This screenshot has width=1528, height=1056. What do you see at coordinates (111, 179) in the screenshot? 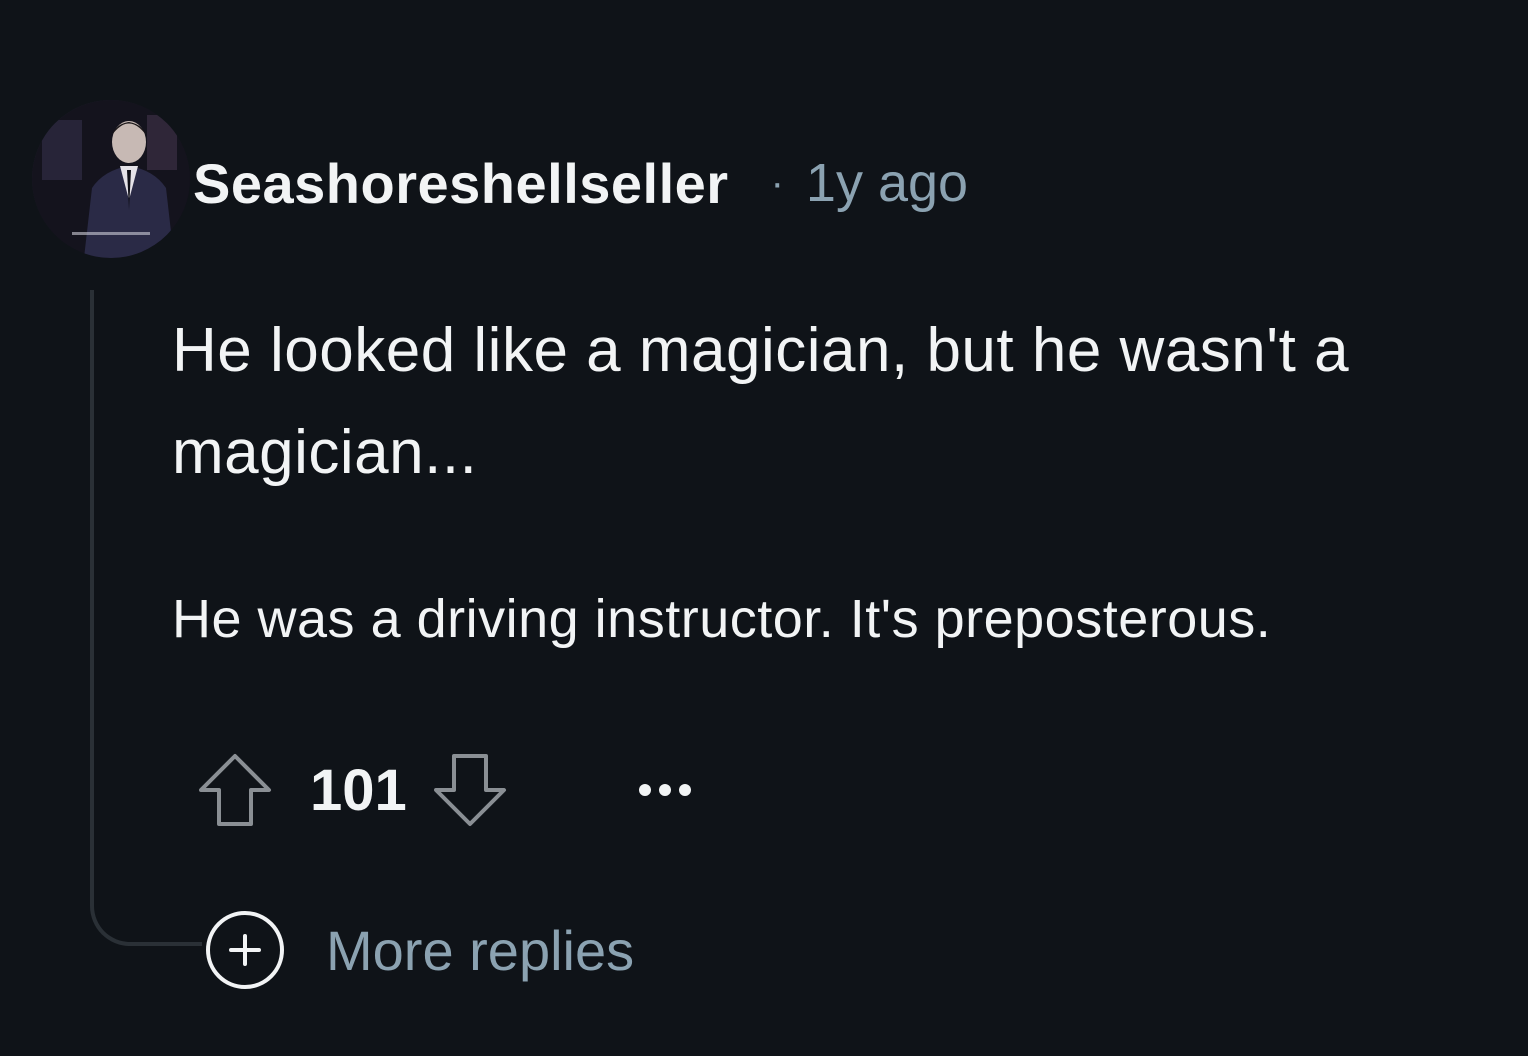
I see `avatar` at bounding box center [111, 179].